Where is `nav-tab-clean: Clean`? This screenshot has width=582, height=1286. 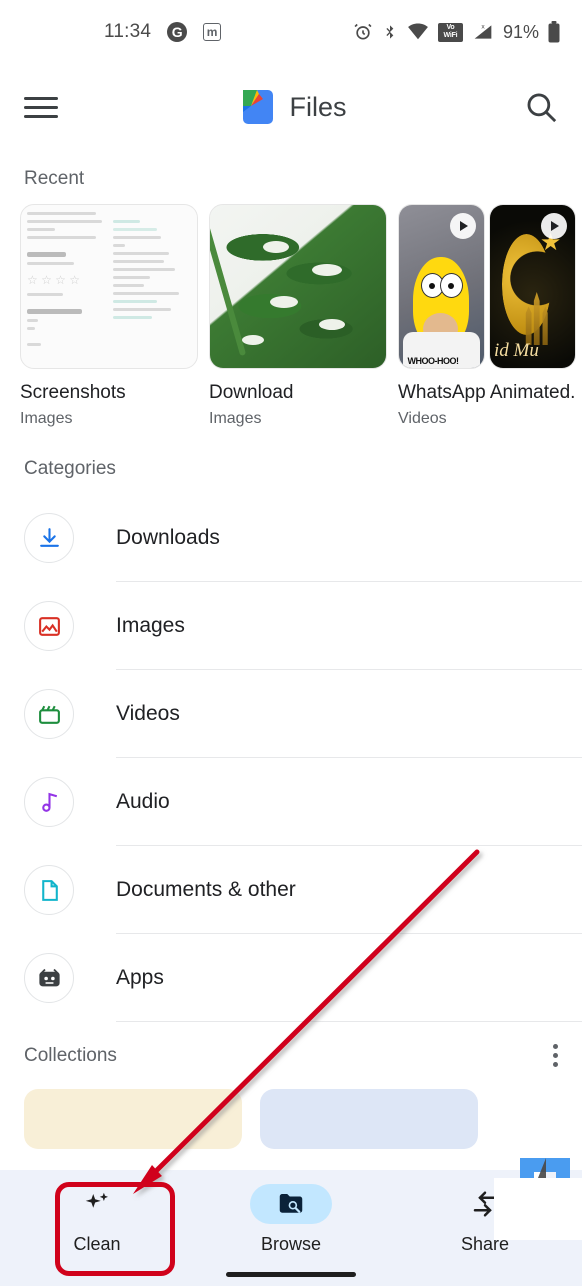 nav-tab-clean: Clean is located at coordinates (97, 1219).